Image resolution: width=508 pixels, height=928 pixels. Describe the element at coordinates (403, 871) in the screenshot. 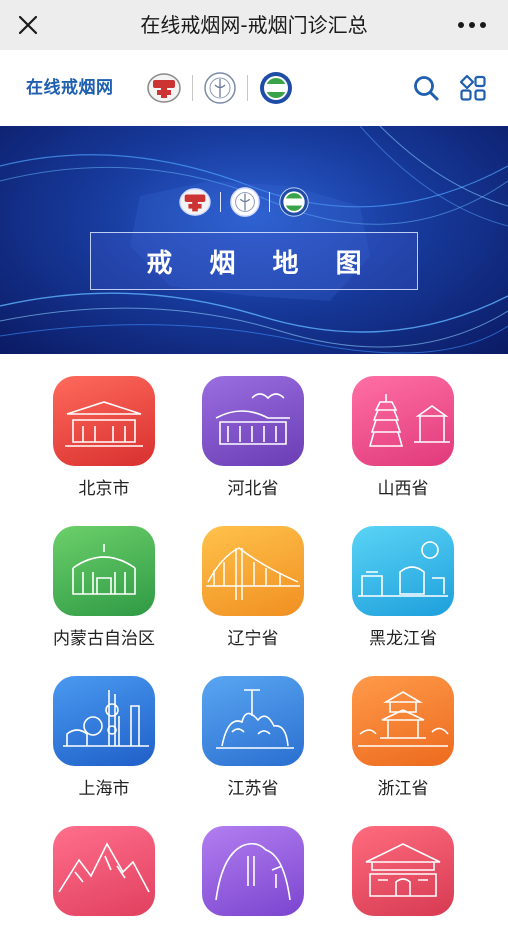

I see `temple-gate-icon` at that location.